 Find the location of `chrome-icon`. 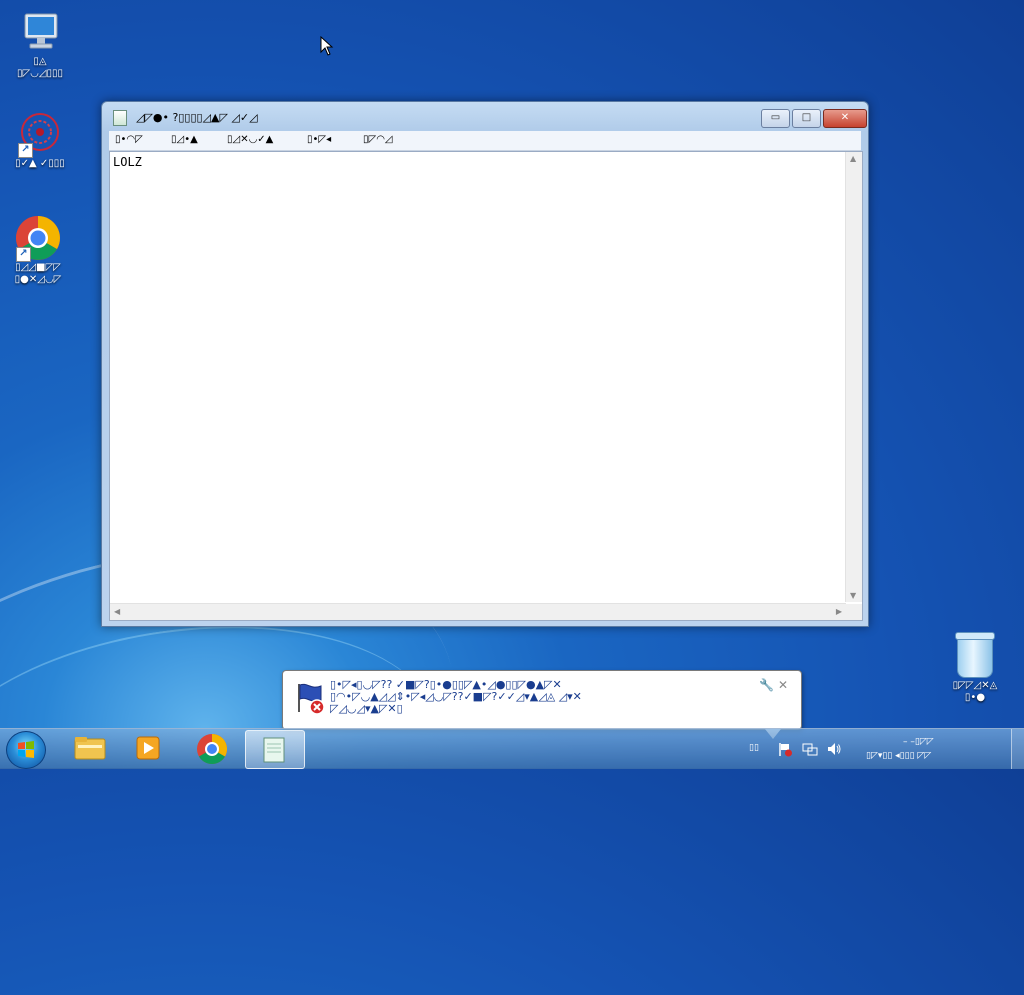

chrome-icon is located at coordinates (212, 749).